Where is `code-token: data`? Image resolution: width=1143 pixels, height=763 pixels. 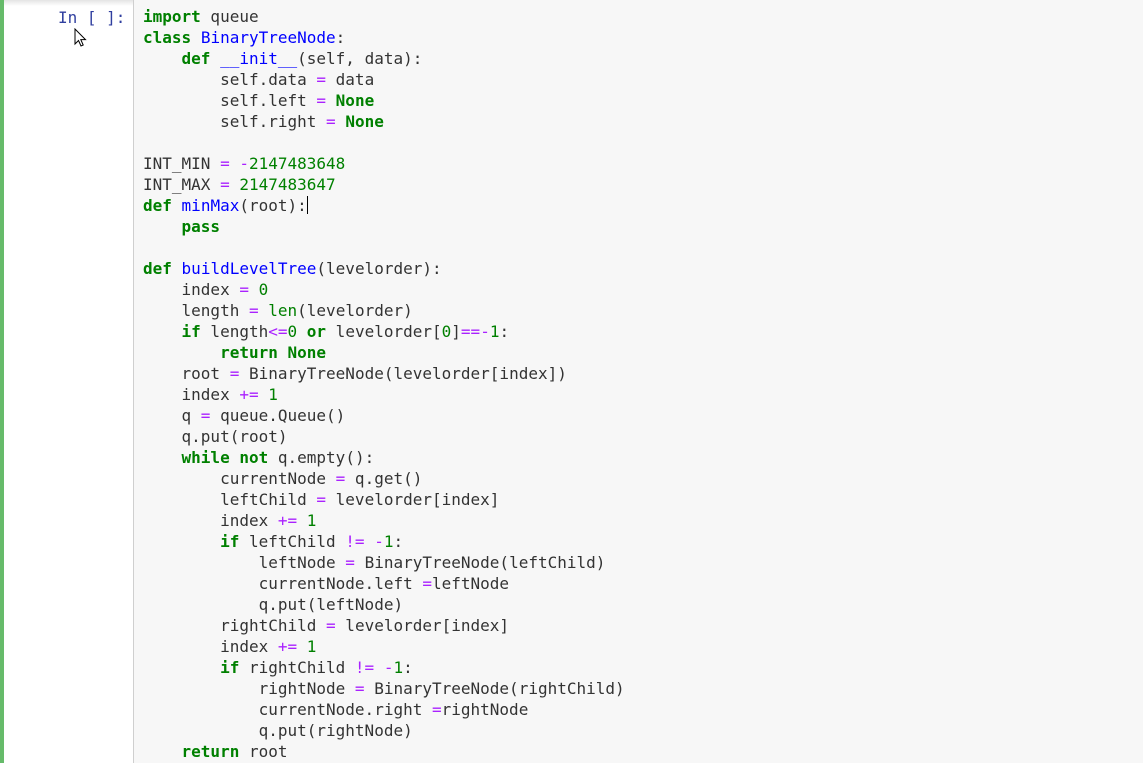 code-token: data is located at coordinates (350, 79).